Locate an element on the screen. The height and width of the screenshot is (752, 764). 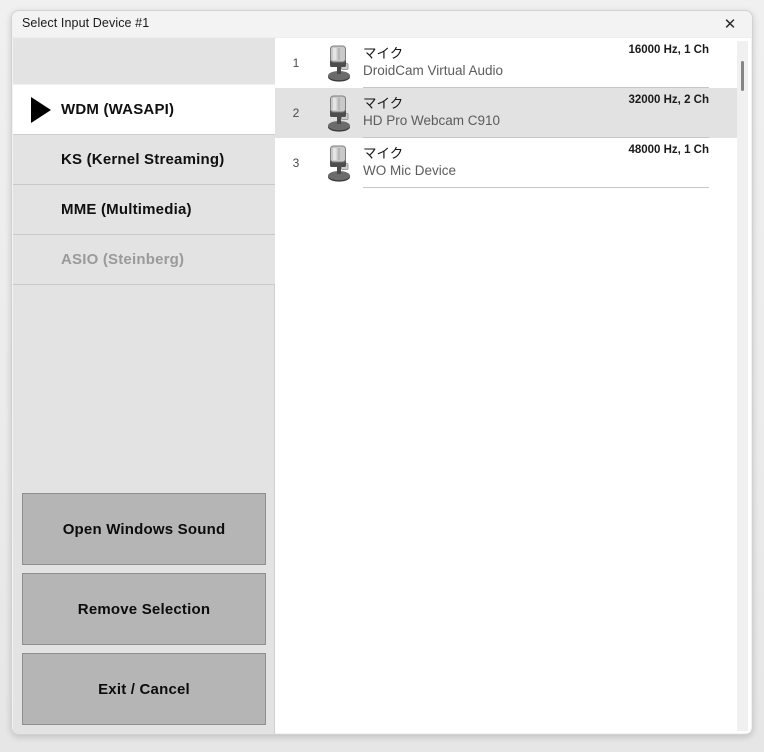
device-format: 48000 Hz, 1 Ch is located at coordinates (668, 150).